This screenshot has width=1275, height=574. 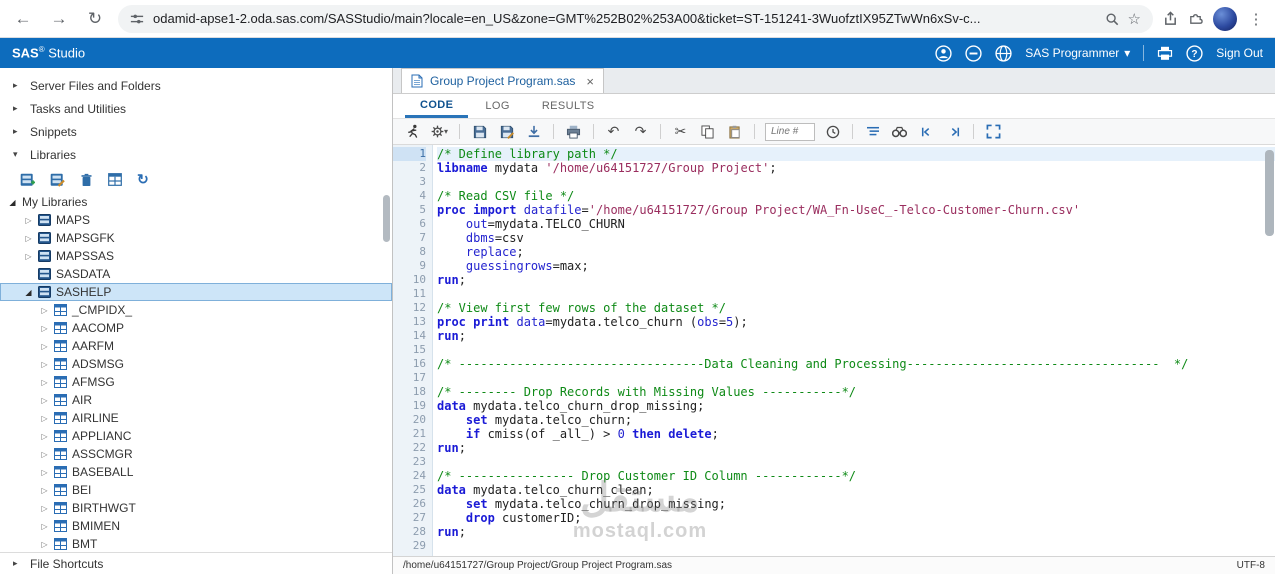 I want to click on expander-expanded-icon: ◢, so click(x=28, y=292).